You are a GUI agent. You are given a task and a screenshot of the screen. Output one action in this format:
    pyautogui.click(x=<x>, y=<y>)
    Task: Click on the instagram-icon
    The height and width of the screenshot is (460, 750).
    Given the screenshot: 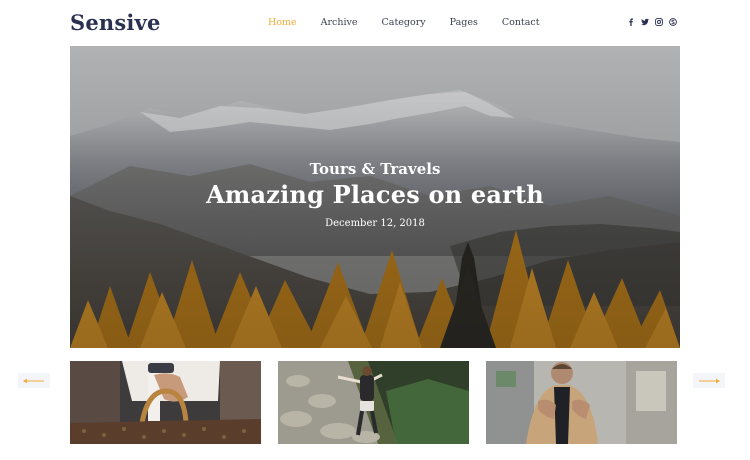 What is the action you would take?
    pyautogui.click(x=659, y=22)
    